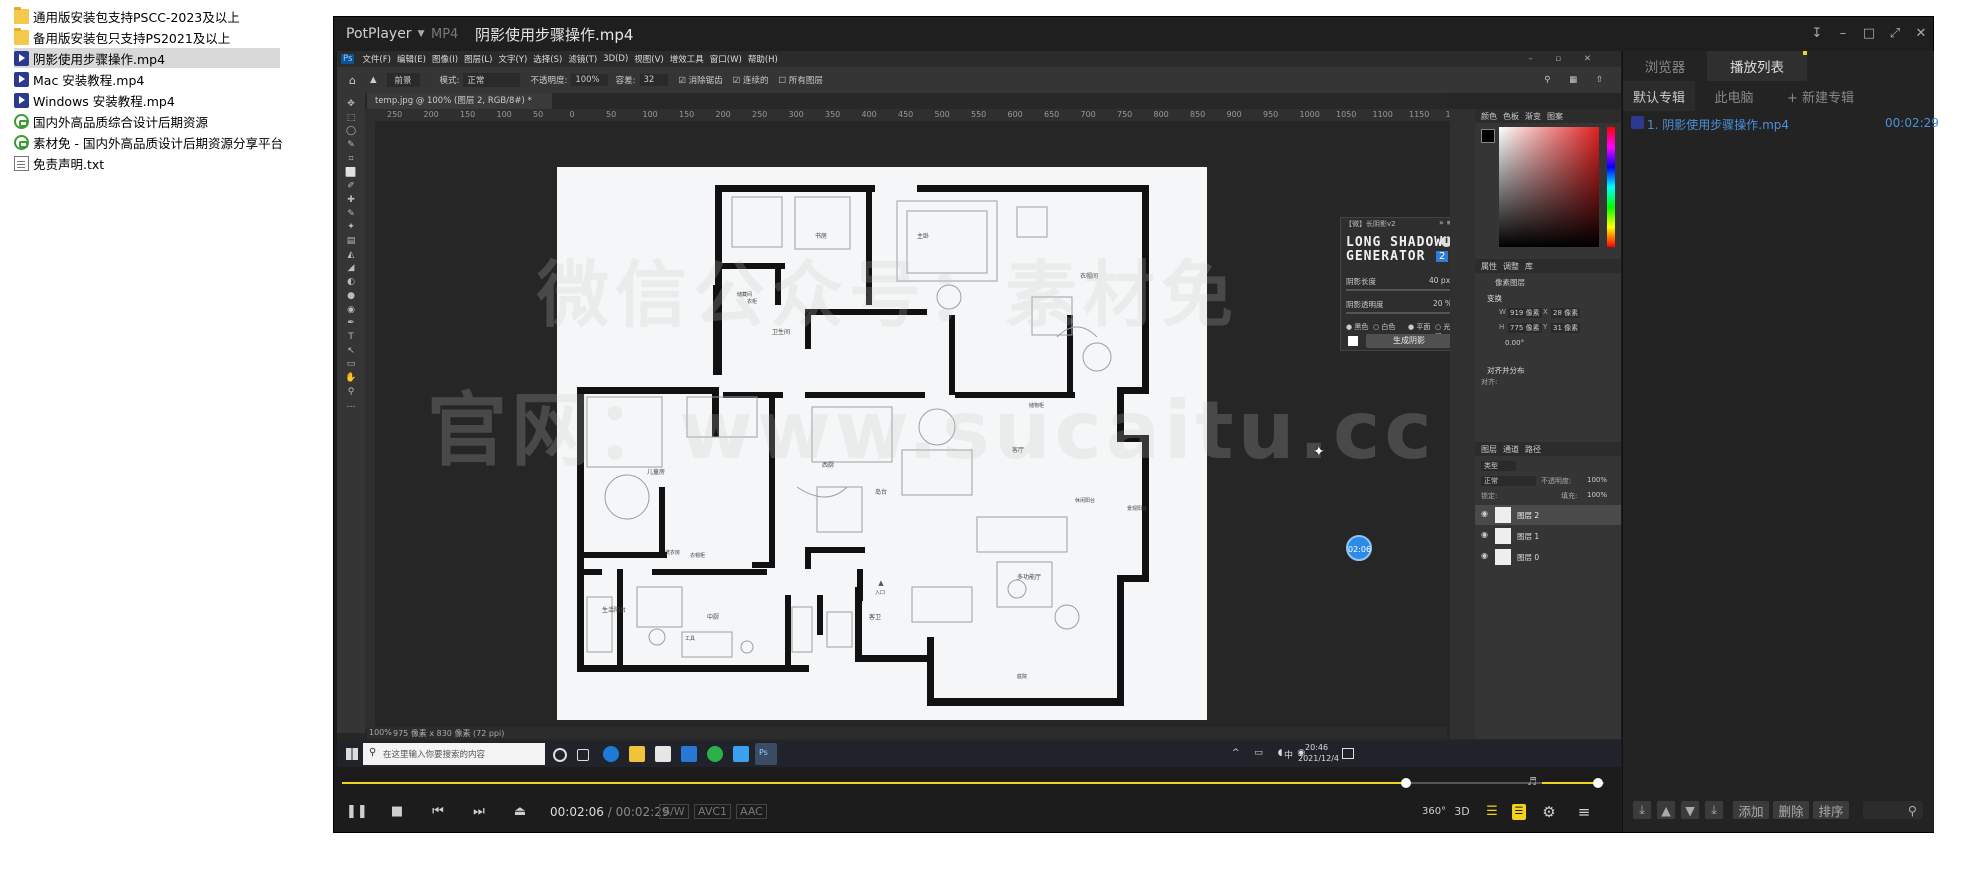 The image size is (1964, 882). Describe the element at coordinates (147, 16) in the screenshot. I see `file-item: 通用版安装包支持PSCC-2023及以上` at that location.